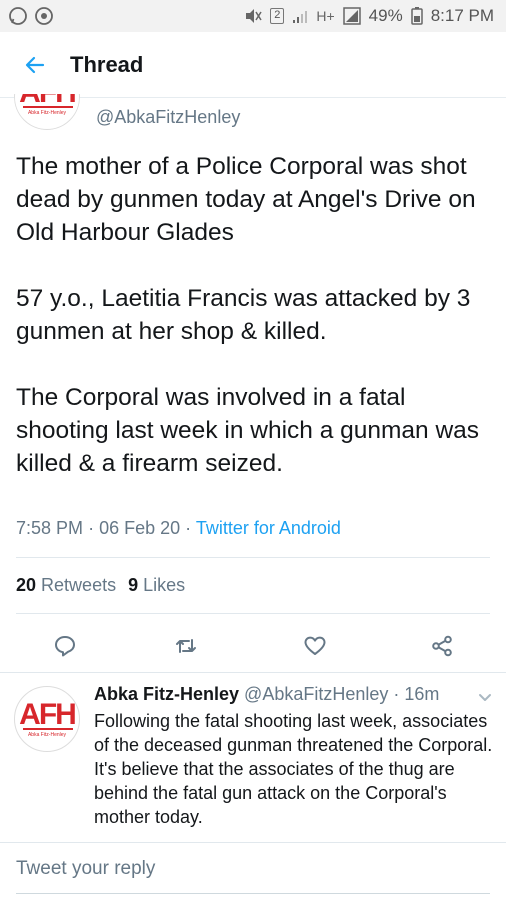  Describe the element at coordinates (253, 646) in the screenshot. I see `tweet-actions` at that location.